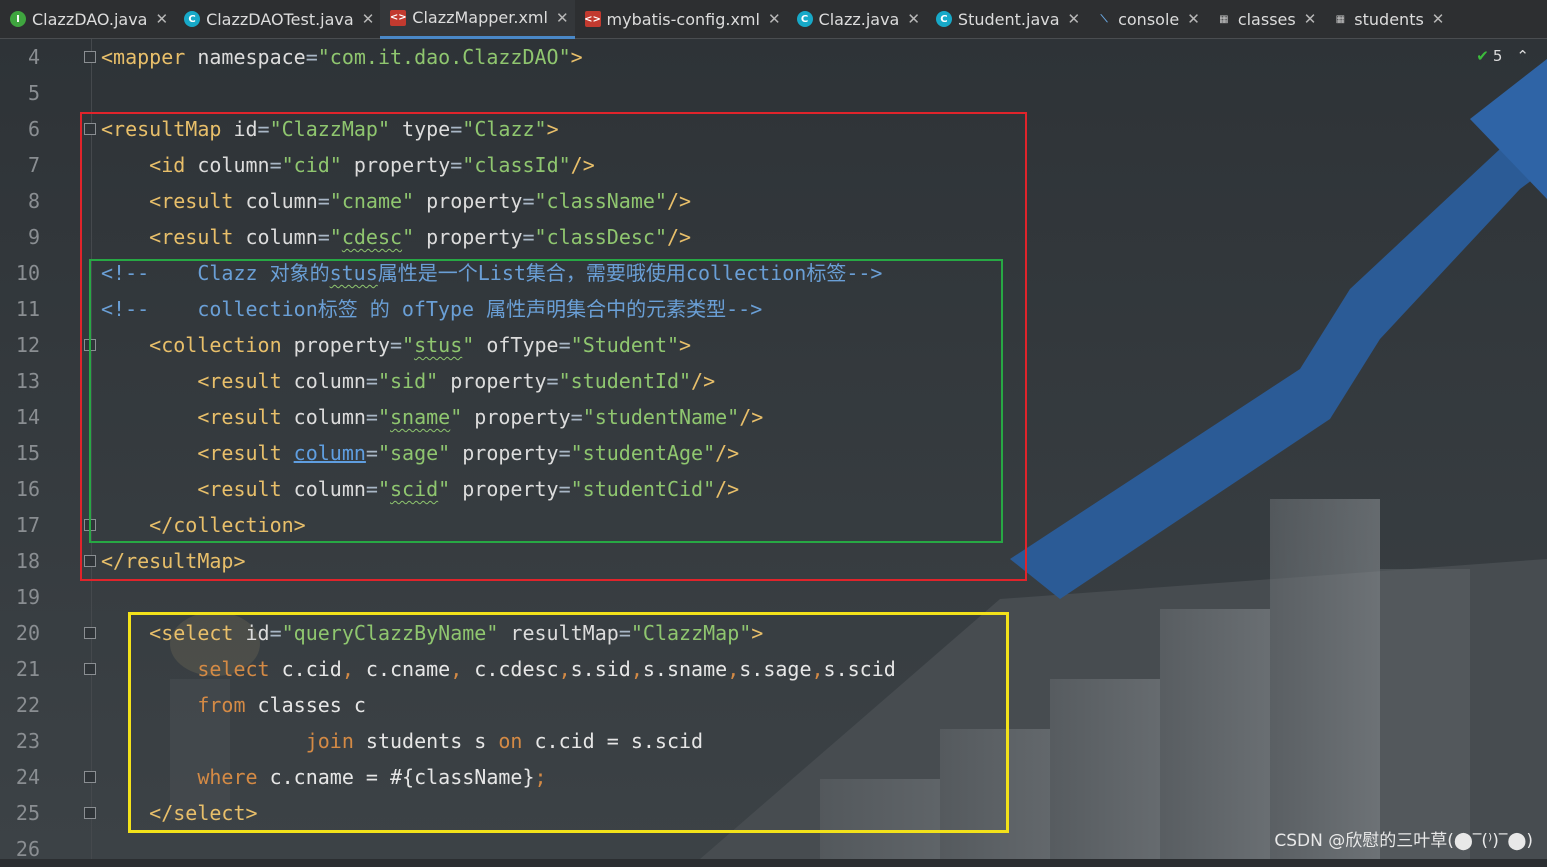 The width and height of the screenshot is (1547, 867). I want to click on code-line-22: from classes c, so click(233, 705).